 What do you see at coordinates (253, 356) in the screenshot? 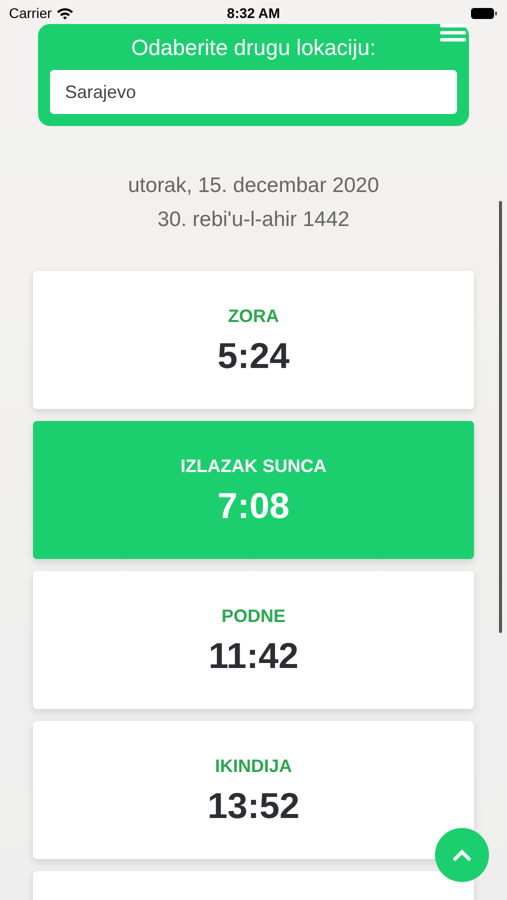
I see `prayer-time: 5:24` at bounding box center [253, 356].